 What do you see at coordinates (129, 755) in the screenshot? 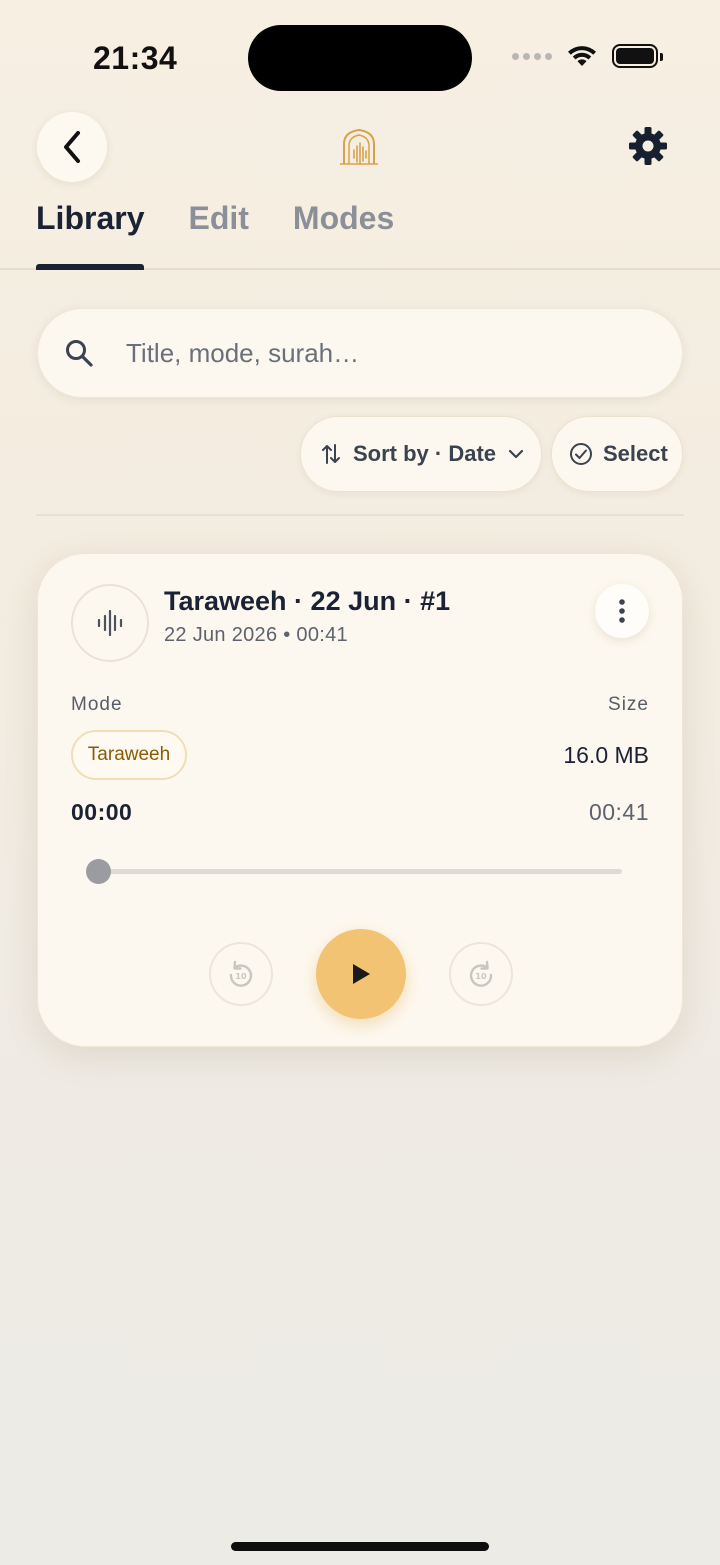
I see `mode-chip: Taraweeh` at bounding box center [129, 755].